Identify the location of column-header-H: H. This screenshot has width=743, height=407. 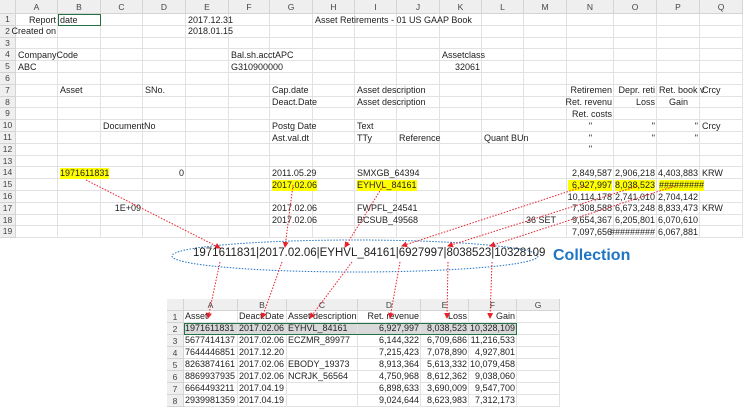
(334, 7).